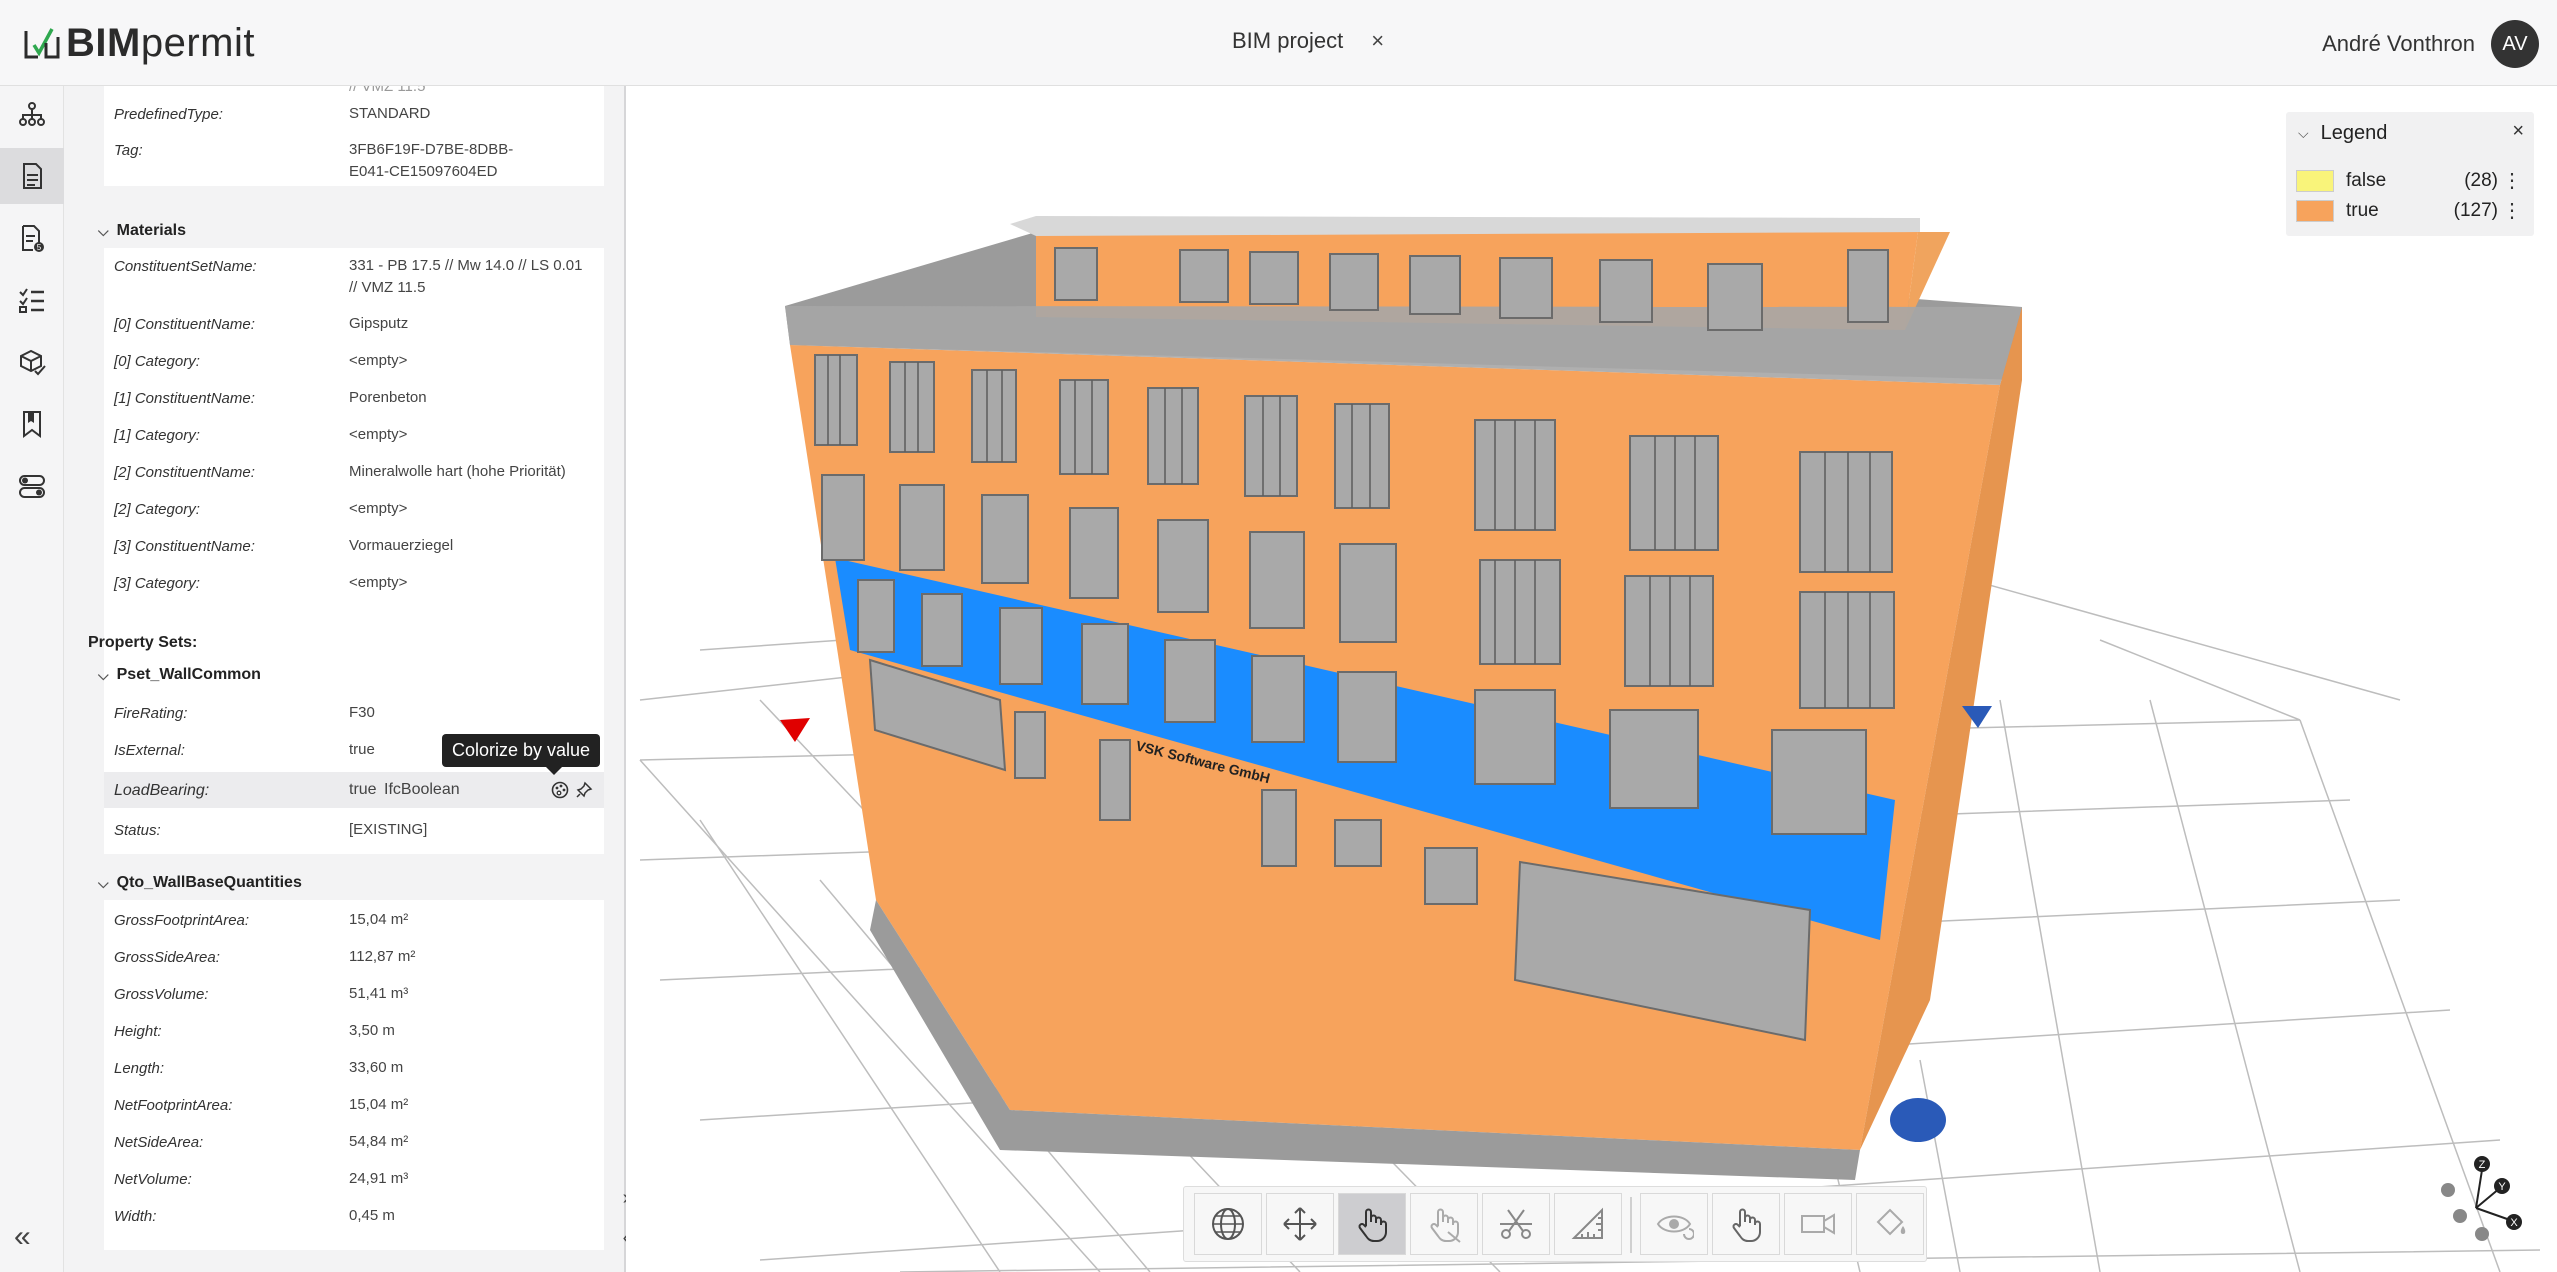 The width and height of the screenshot is (2557, 1272). I want to click on checklist-icon, so click(32, 300).